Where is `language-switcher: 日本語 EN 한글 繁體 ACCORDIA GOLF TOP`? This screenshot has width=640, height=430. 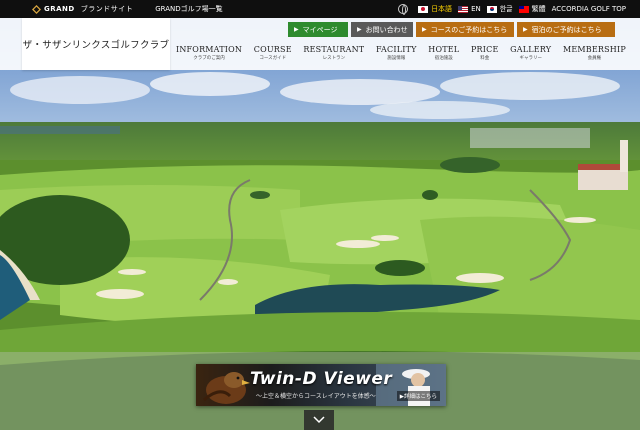 language-switcher: 日本語 EN 한글 繁體 ACCORDIA GOLF TOP is located at coordinates (512, 9).